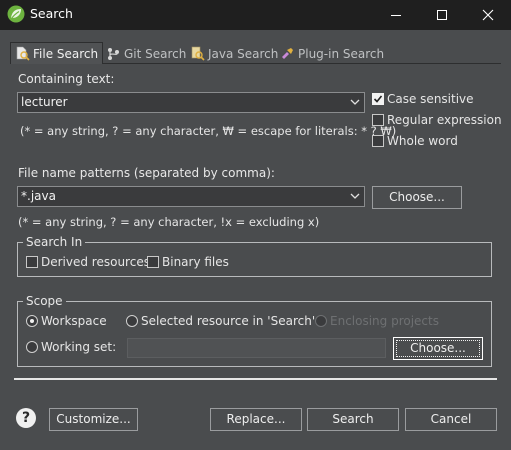  I want to click on plugin-search-icon, so click(287, 53).